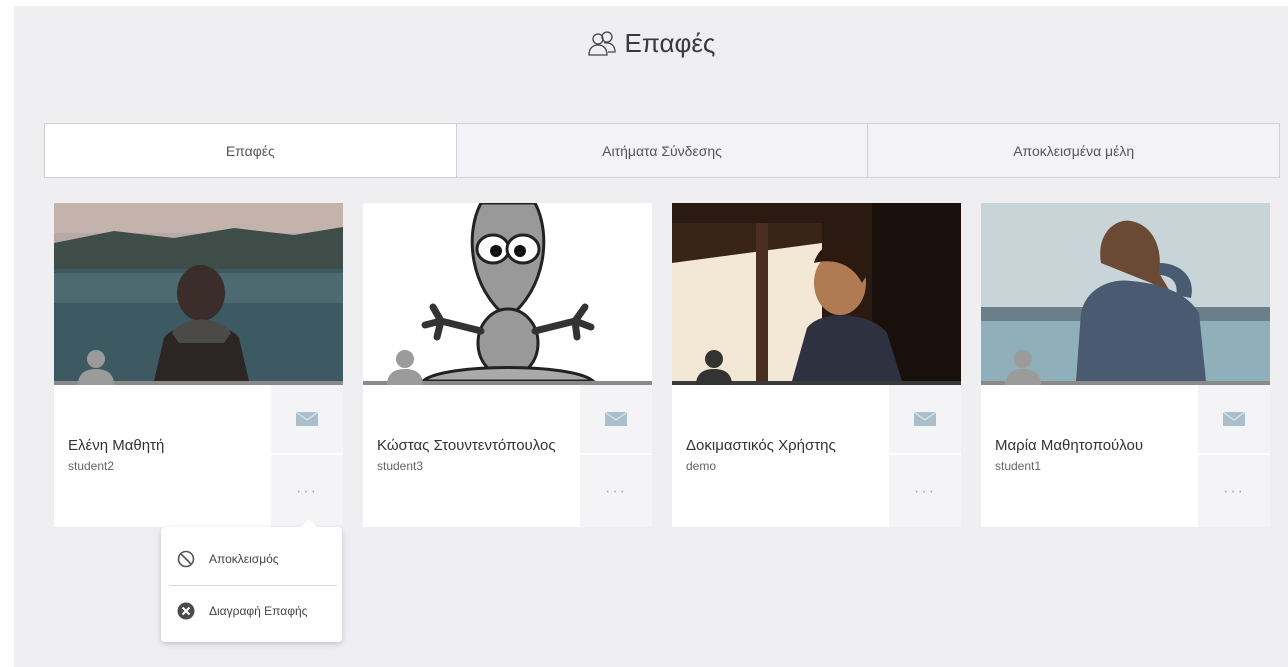 This screenshot has width=1288, height=667. Describe the element at coordinates (507, 365) in the screenshot. I see `contact-card: Κώστας Στουντεντόπουλος student3 ···` at that location.